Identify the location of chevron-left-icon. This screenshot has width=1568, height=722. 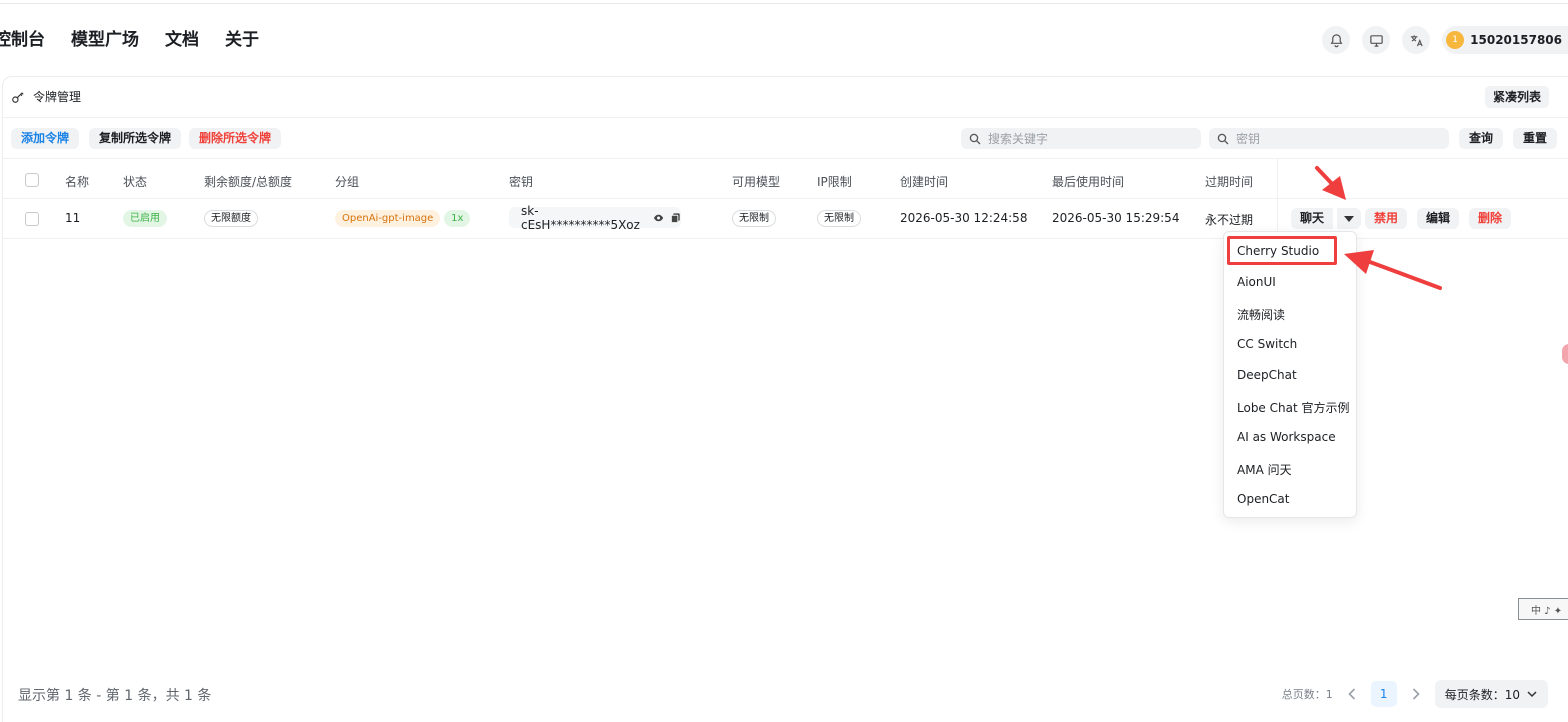
(1351, 694).